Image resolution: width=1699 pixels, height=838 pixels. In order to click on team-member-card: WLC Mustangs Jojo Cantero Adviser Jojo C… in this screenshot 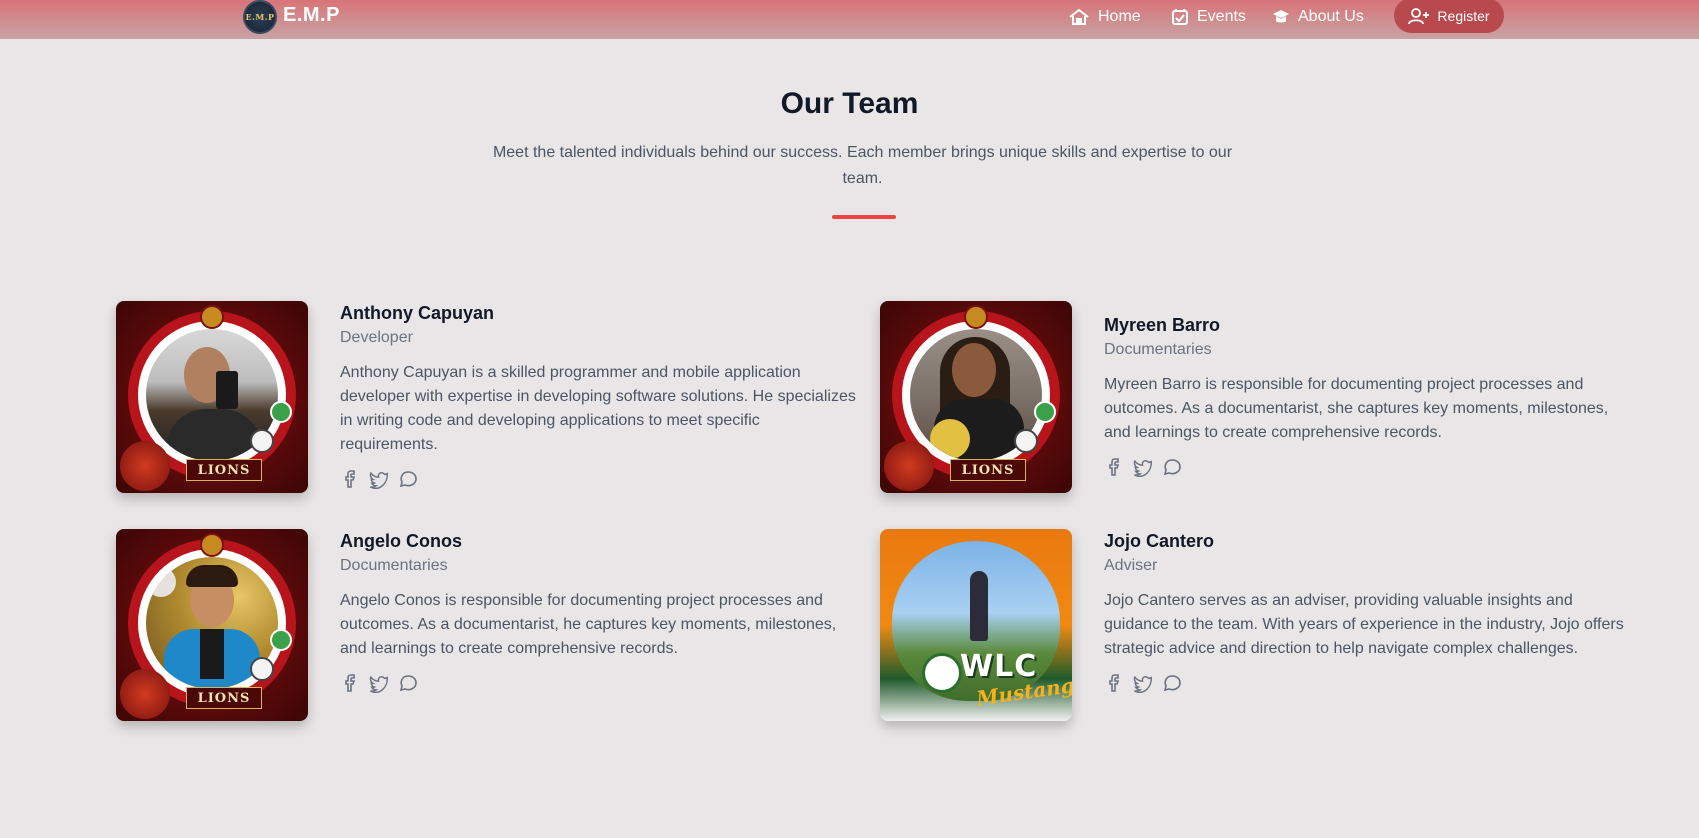, I will do `click(1252, 626)`.